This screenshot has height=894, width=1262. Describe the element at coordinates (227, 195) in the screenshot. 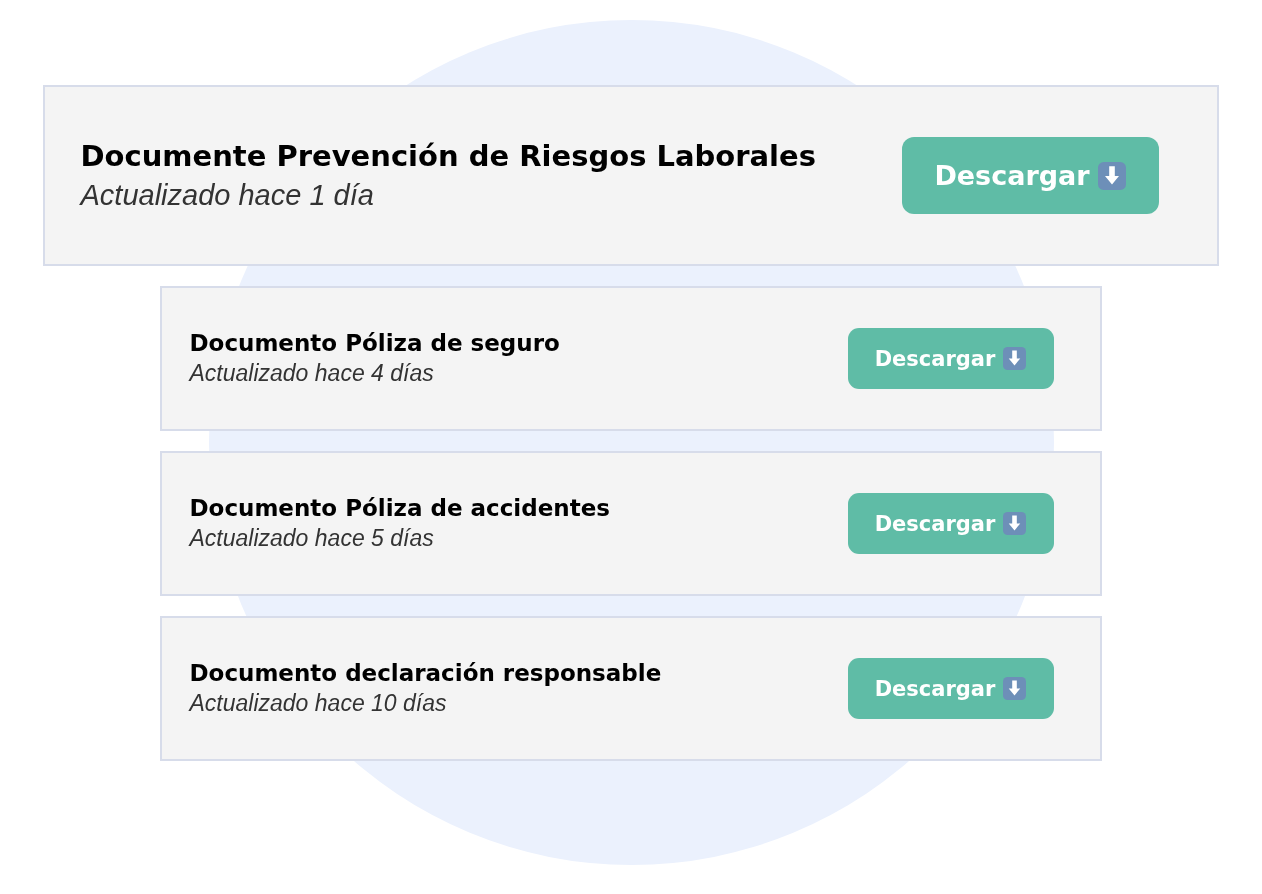

I see `updated-label: Actualizado hace 1 día` at that location.